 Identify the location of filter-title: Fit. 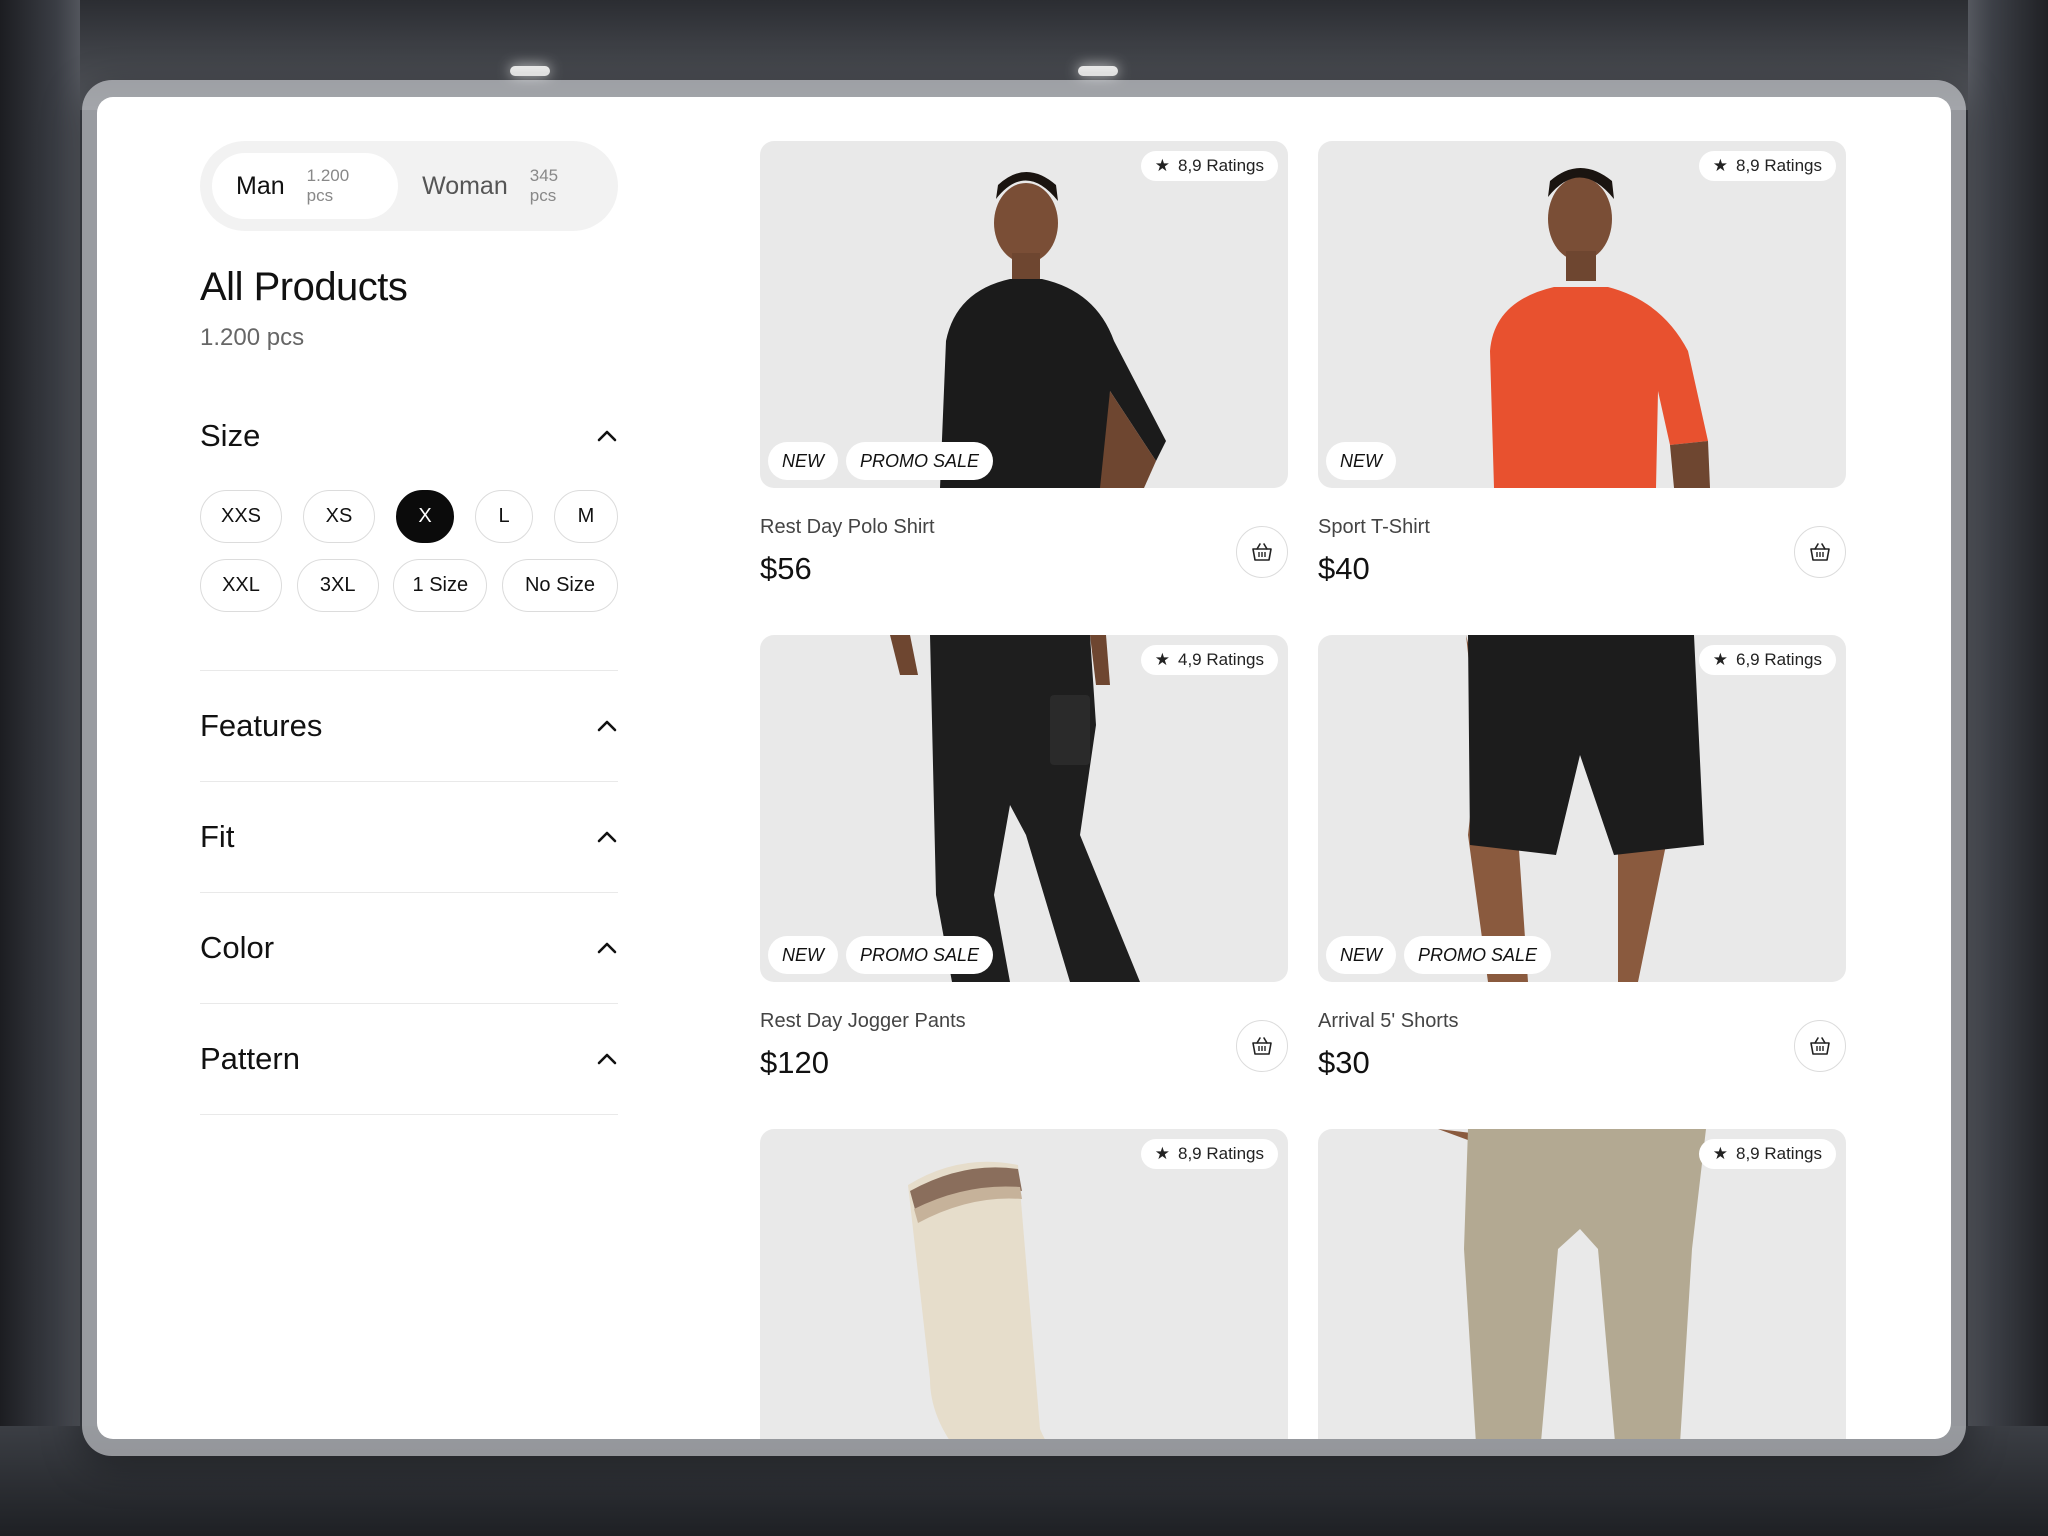
(217, 836).